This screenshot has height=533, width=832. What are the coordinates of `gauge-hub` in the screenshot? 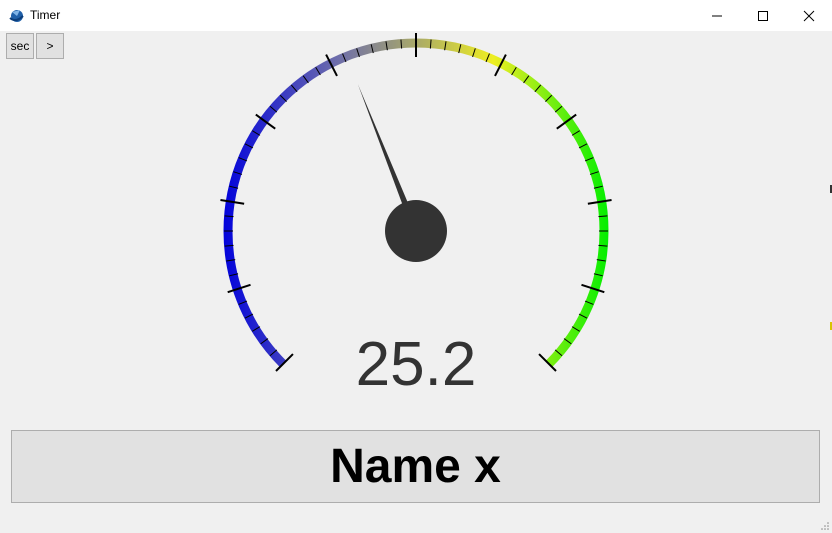 It's located at (416, 231).